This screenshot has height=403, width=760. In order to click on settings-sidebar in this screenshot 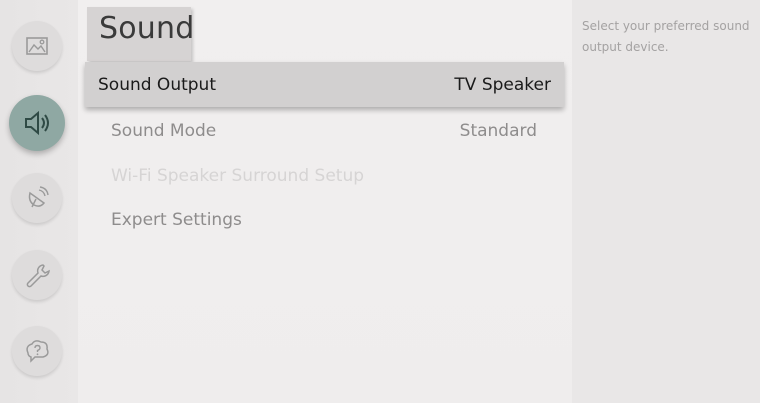, I will do `click(39, 201)`.